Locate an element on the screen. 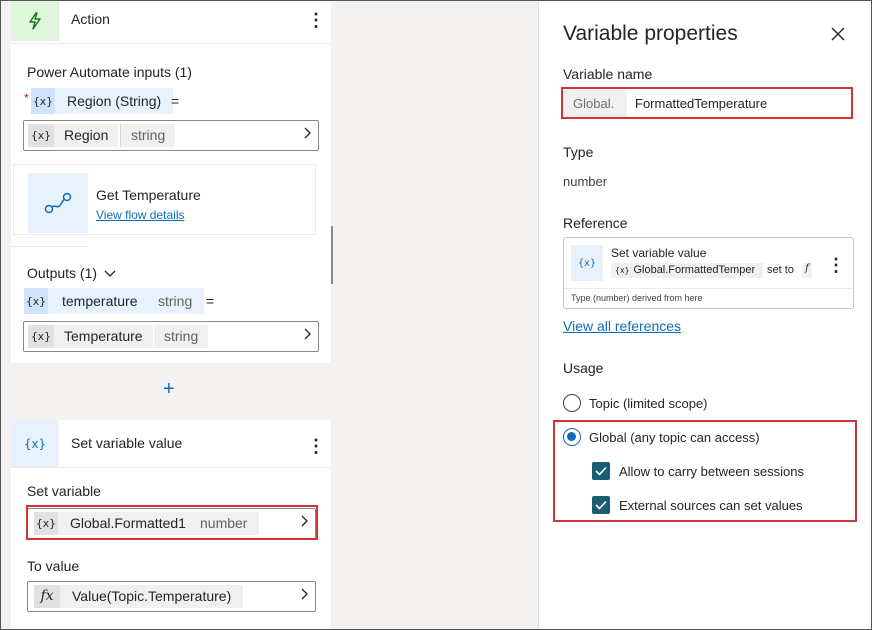 Image resolution: width=872 pixels, height=630 pixels. lightning-icon is located at coordinates (35, 21).